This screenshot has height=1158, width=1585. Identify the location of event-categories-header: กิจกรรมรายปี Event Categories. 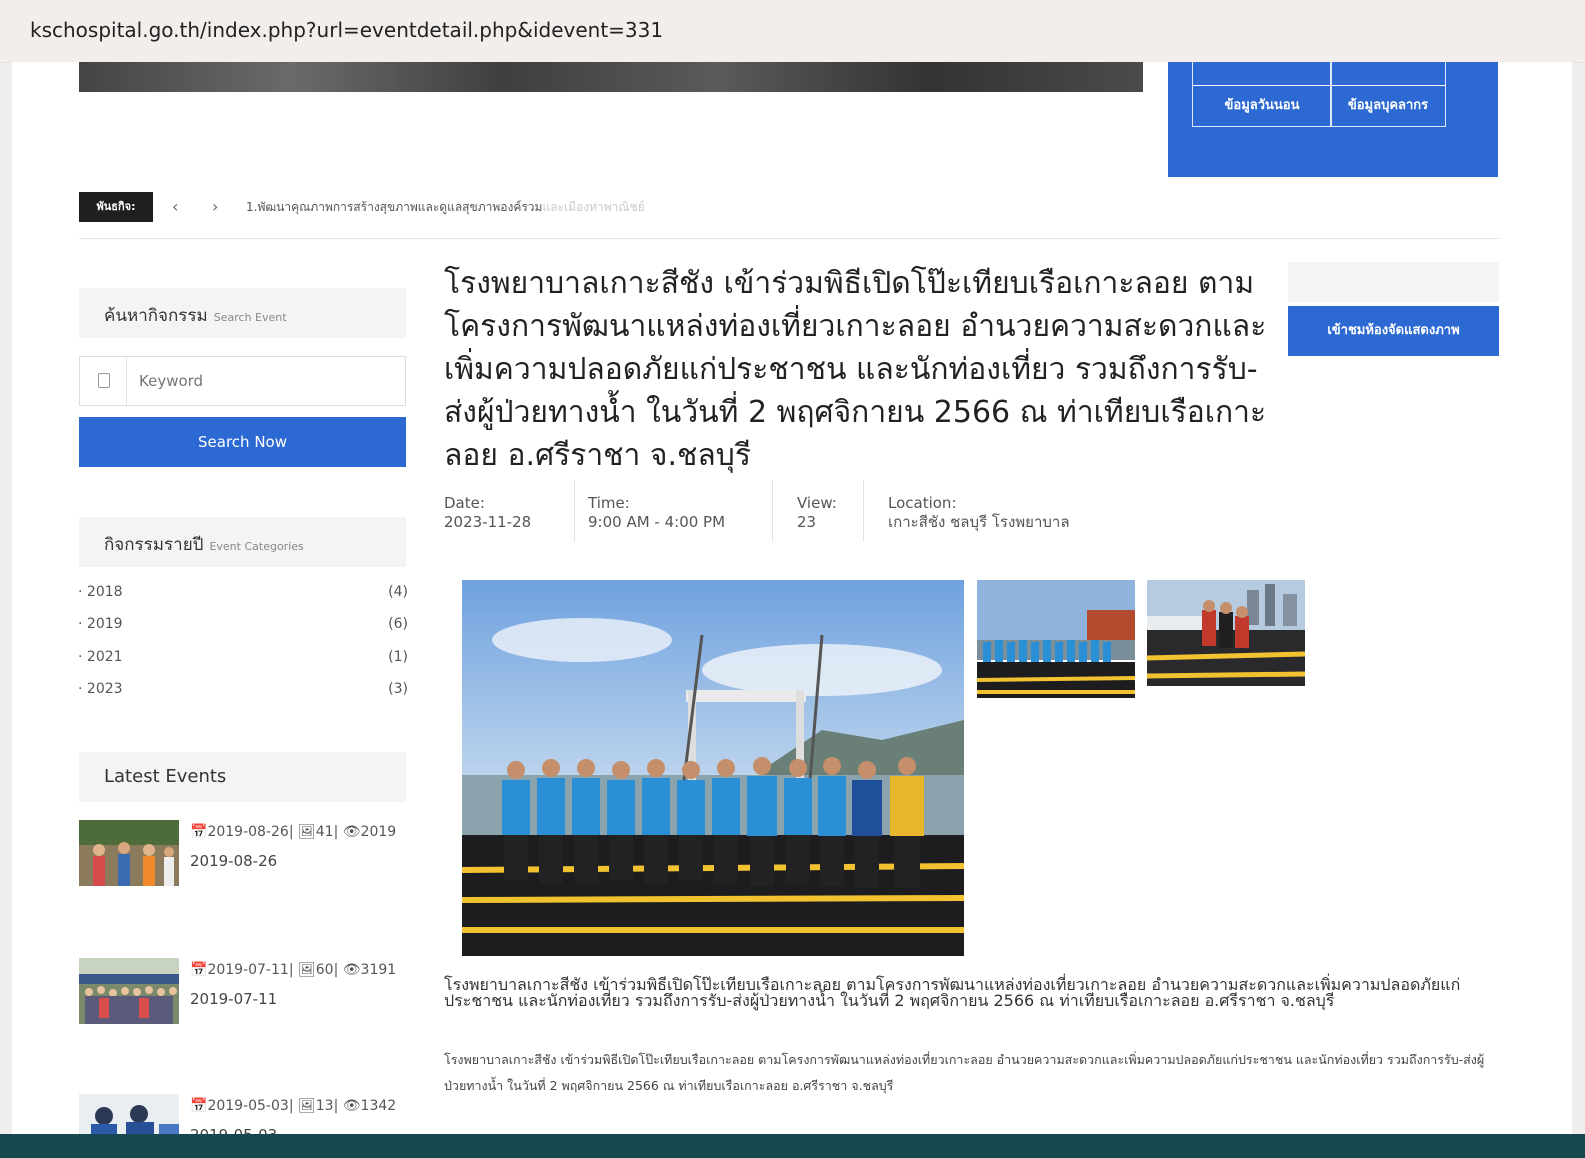
(242, 542).